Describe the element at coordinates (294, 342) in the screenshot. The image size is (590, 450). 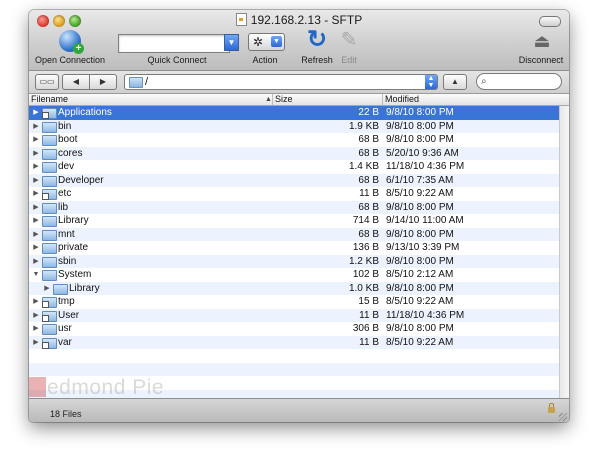
I see `file-row: ▶ var 11 B 8/5/10 9:22 AM` at that location.